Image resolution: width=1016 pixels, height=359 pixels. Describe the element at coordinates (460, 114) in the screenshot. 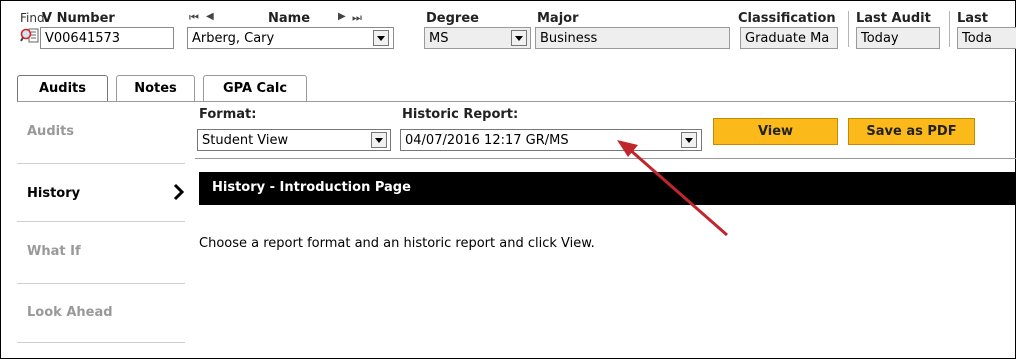

I see `historic-report-label: Historic Report:` at that location.